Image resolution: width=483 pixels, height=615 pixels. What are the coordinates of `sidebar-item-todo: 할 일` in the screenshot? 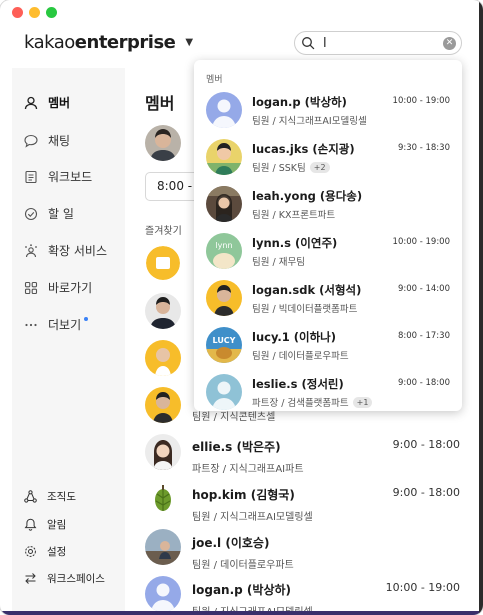 It's located at (49, 213).